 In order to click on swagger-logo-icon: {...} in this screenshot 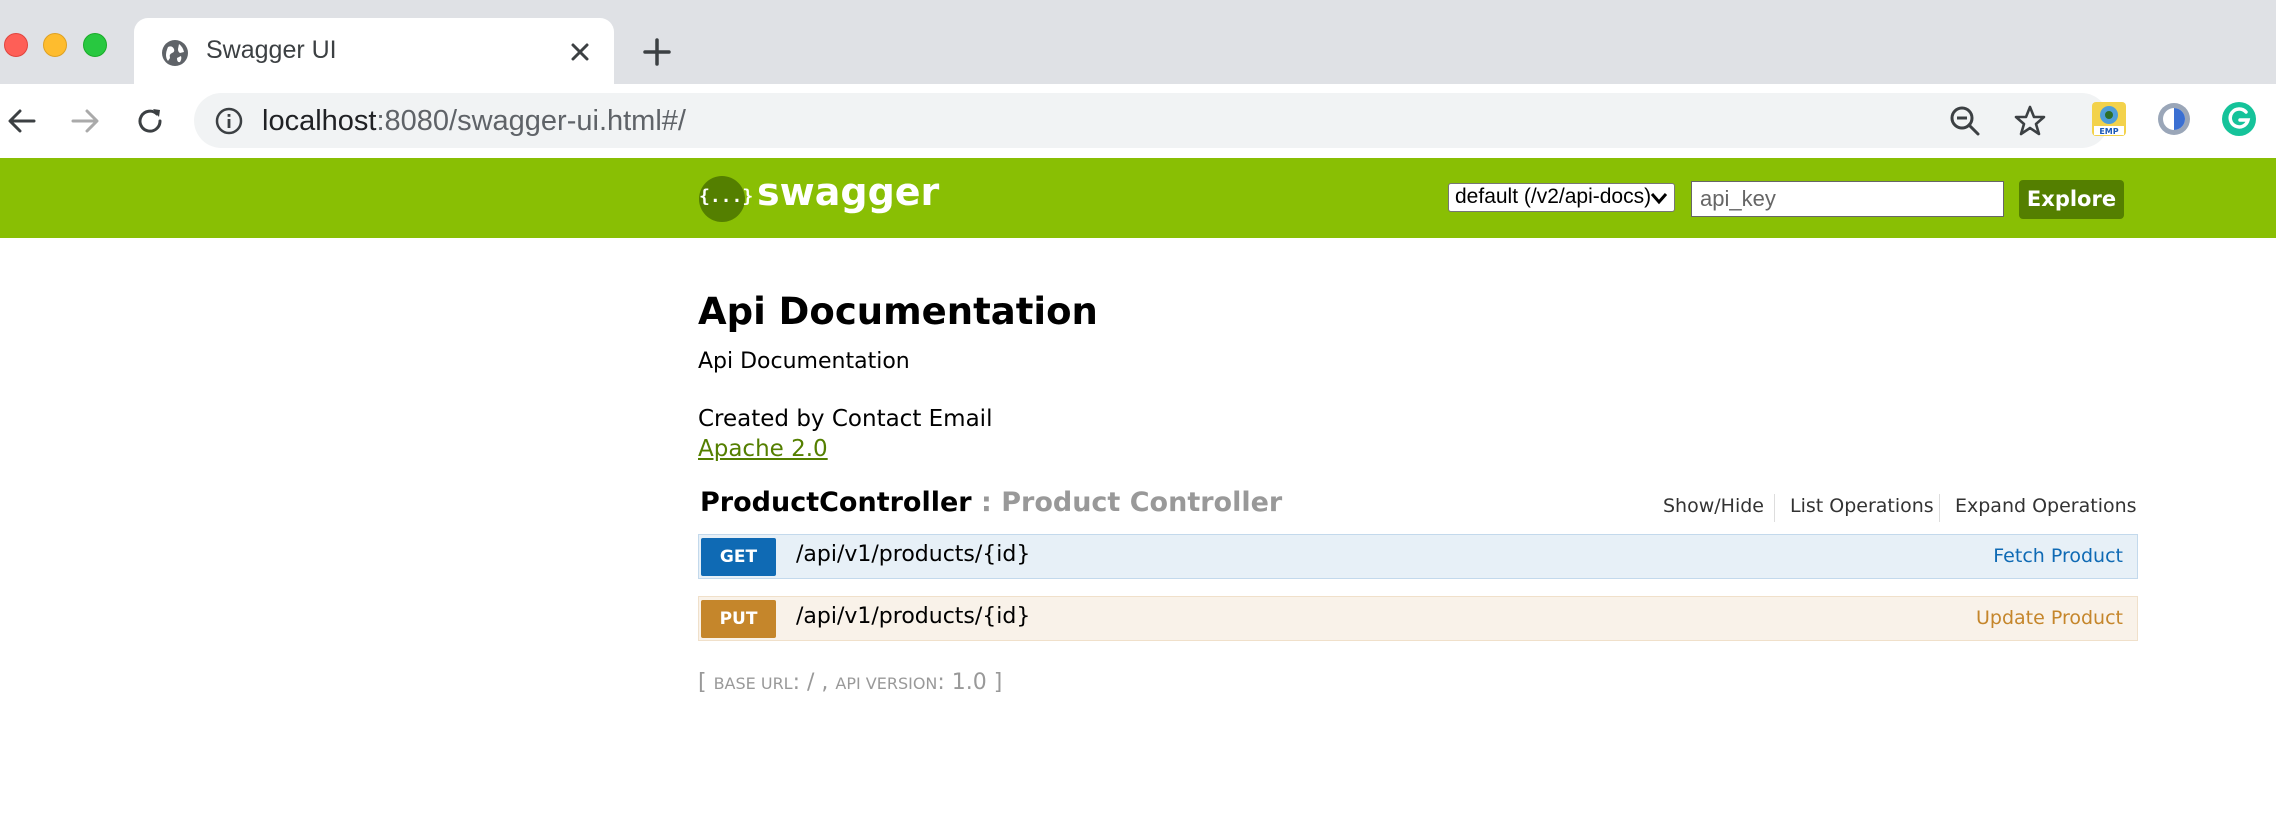, I will do `click(726, 199)`.